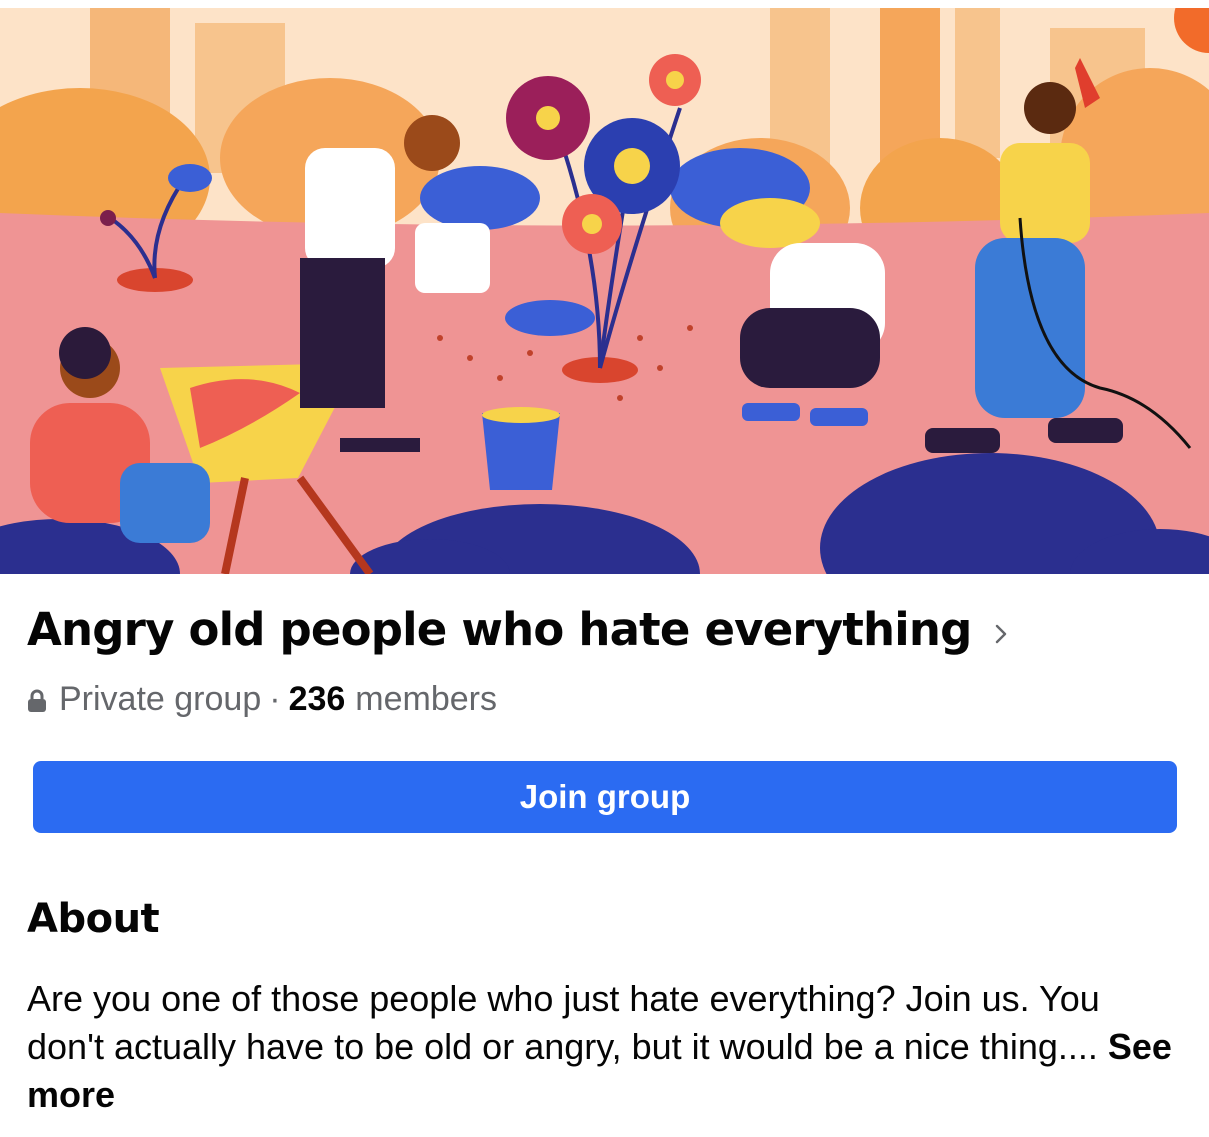  I want to click on join-group-label: Join group, so click(605, 796).